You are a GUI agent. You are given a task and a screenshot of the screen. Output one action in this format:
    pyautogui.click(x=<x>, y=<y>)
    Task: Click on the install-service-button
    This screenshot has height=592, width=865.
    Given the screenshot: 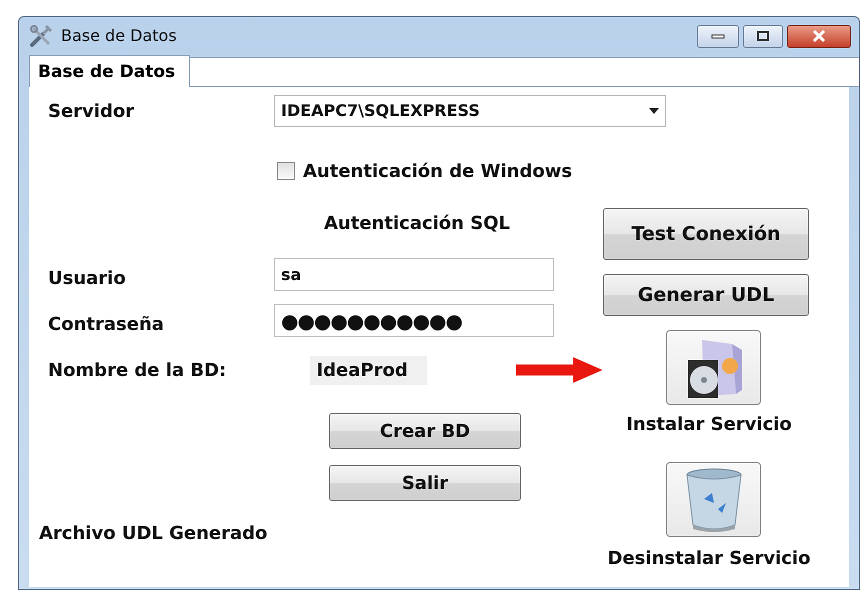 What is the action you would take?
    pyautogui.click(x=713, y=367)
    